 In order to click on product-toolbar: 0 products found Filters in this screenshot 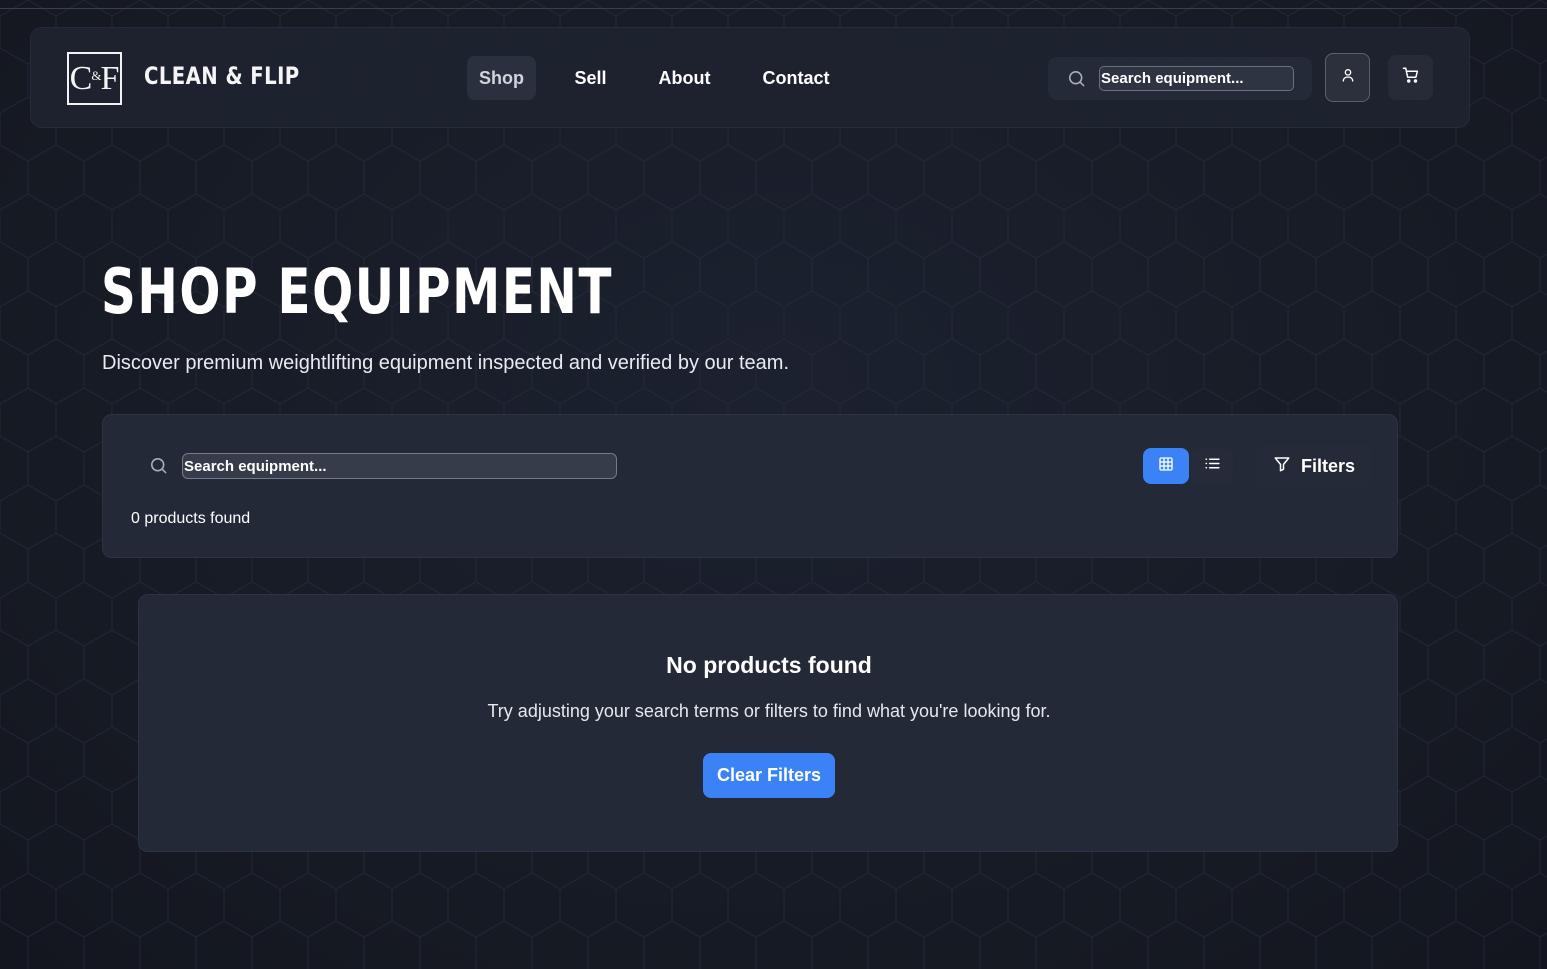, I will do `click(750, 486)`.